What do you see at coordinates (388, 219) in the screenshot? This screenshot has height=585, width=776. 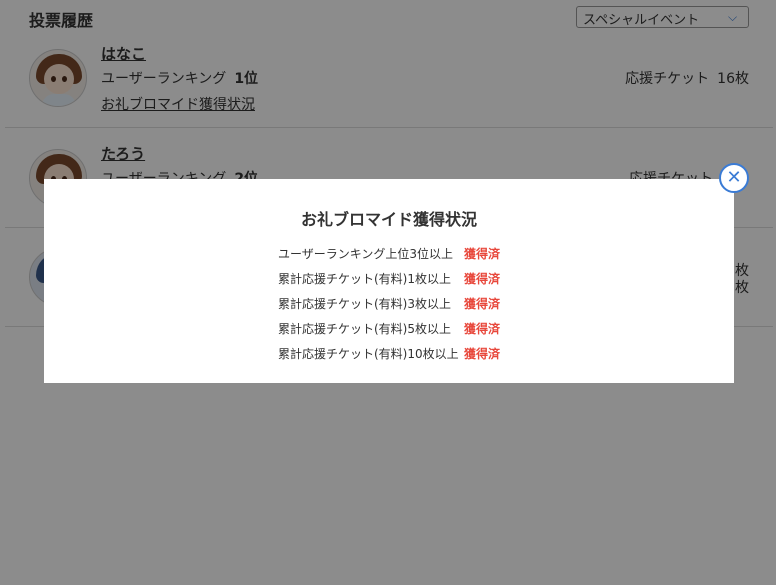 I see `modal-title: お礼ブロマイド獲得状況` at bounding box center [388, 219].